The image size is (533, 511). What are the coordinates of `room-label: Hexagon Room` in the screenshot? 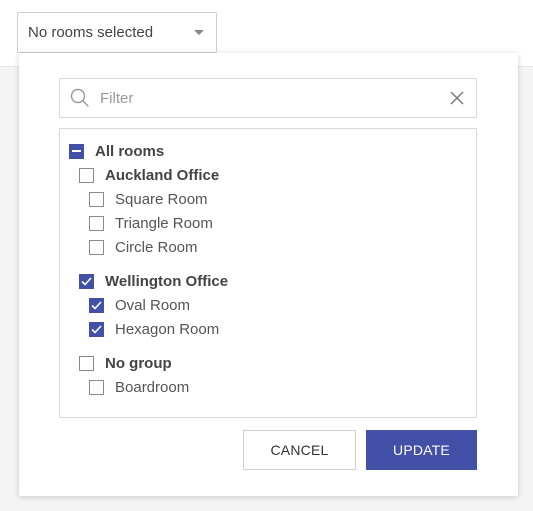 It's located at (167, 329).